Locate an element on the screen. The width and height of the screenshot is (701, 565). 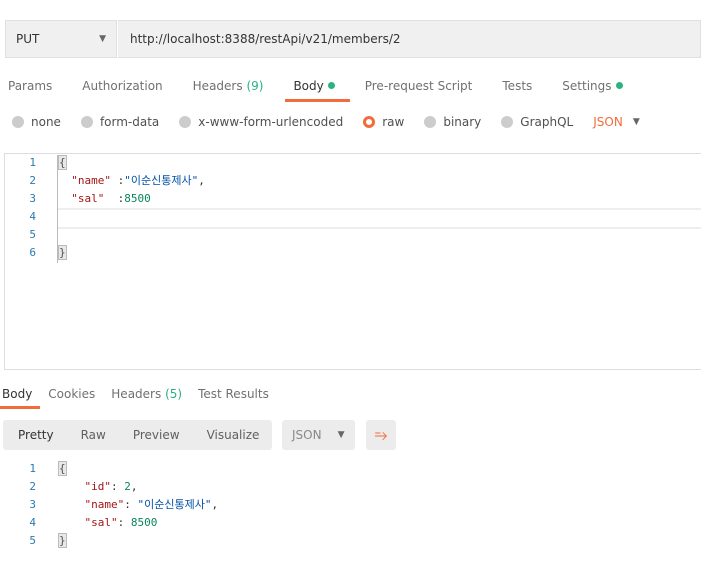
line-number: 6 is located at coordinates (32, 252).